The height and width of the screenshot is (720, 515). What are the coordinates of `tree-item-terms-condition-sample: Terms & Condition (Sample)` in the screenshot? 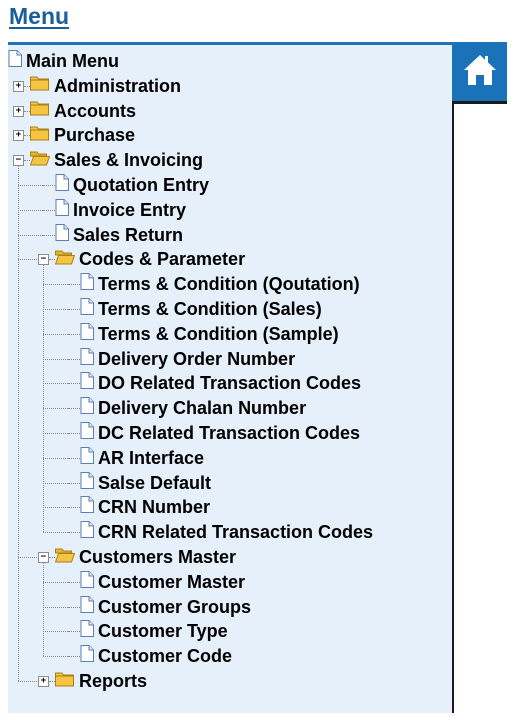 It's located at (209, 334).